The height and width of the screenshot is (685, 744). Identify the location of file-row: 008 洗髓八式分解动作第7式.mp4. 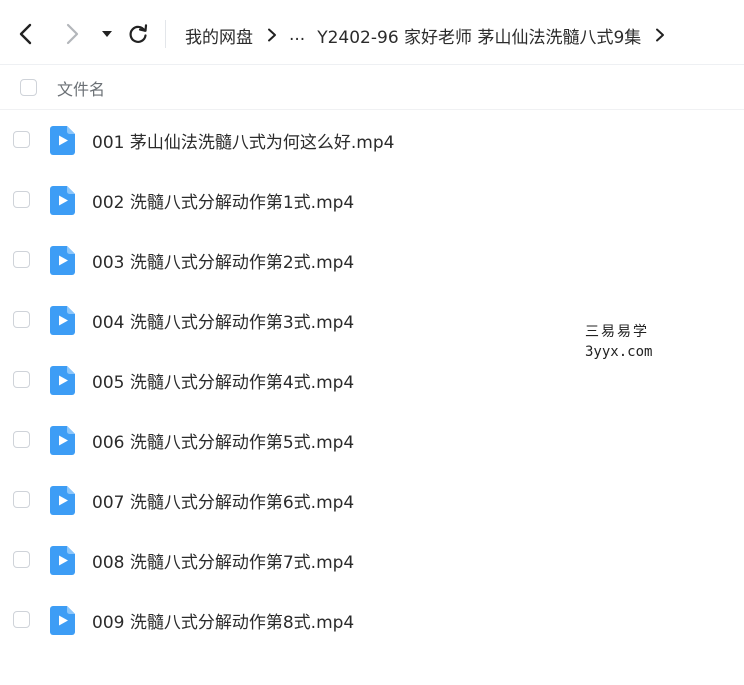
(372, 560).